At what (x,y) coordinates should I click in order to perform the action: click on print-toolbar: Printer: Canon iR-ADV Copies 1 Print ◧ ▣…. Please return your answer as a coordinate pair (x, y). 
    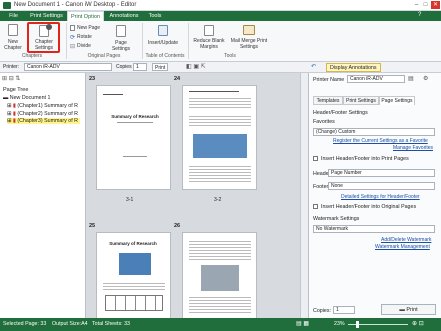
    Looking at the image, I should click on (220, 67).